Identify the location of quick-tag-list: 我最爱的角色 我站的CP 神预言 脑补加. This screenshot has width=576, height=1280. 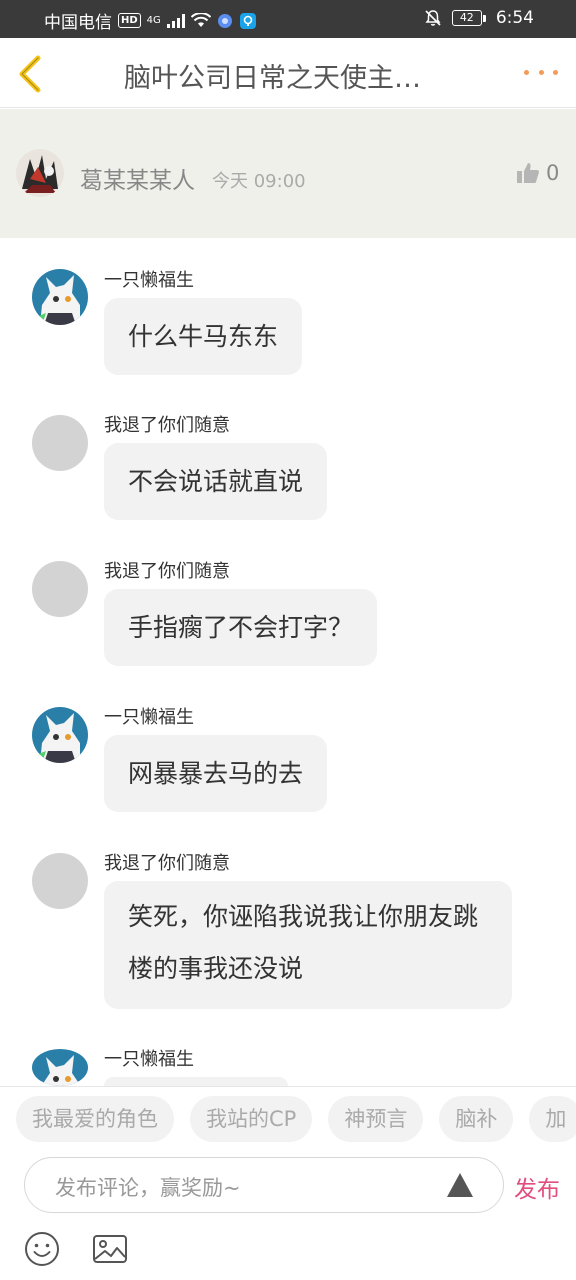
(296, 1119).